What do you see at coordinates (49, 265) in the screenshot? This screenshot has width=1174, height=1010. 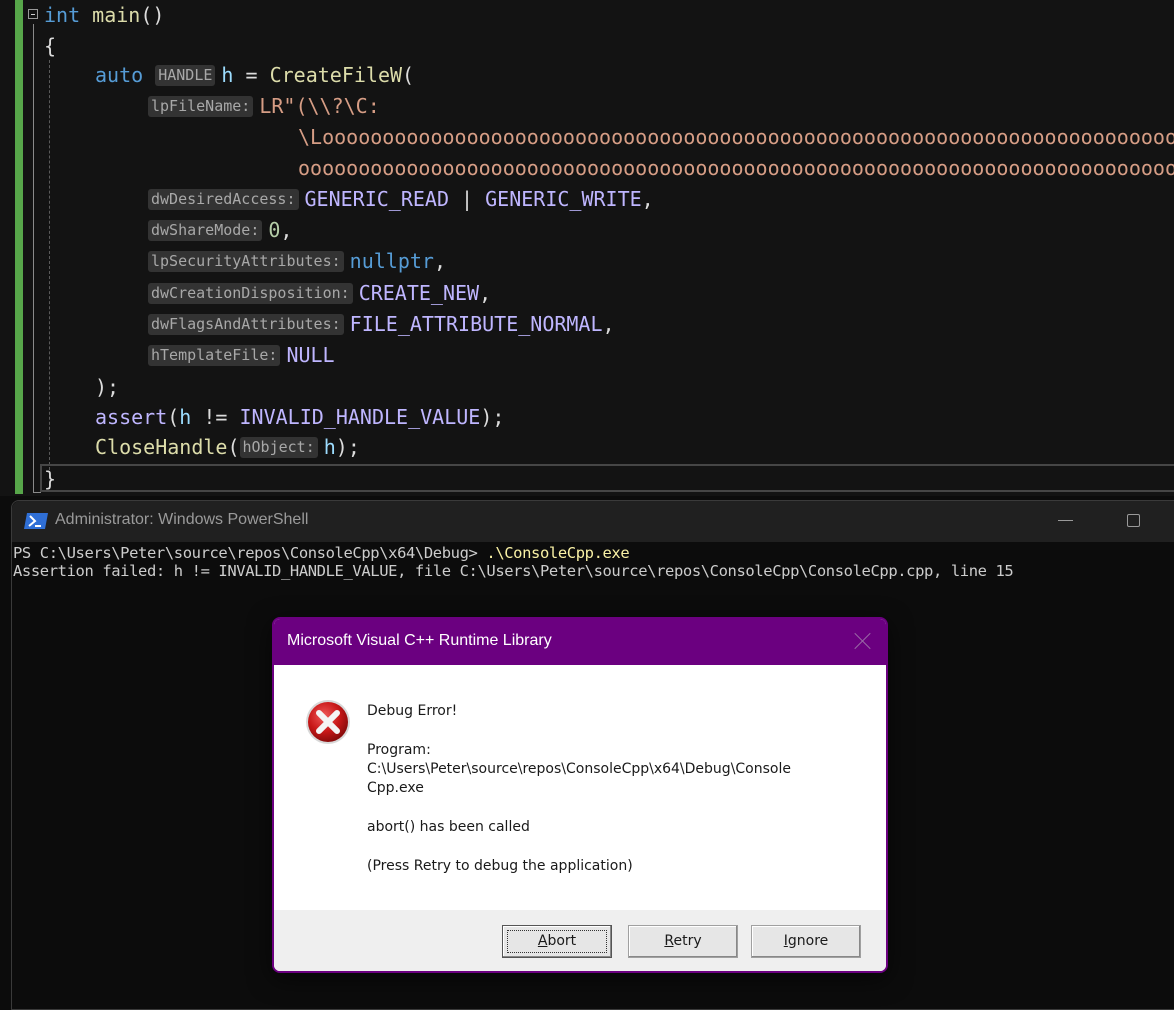 I see `indent-guide` at bounding box center [49, 265].